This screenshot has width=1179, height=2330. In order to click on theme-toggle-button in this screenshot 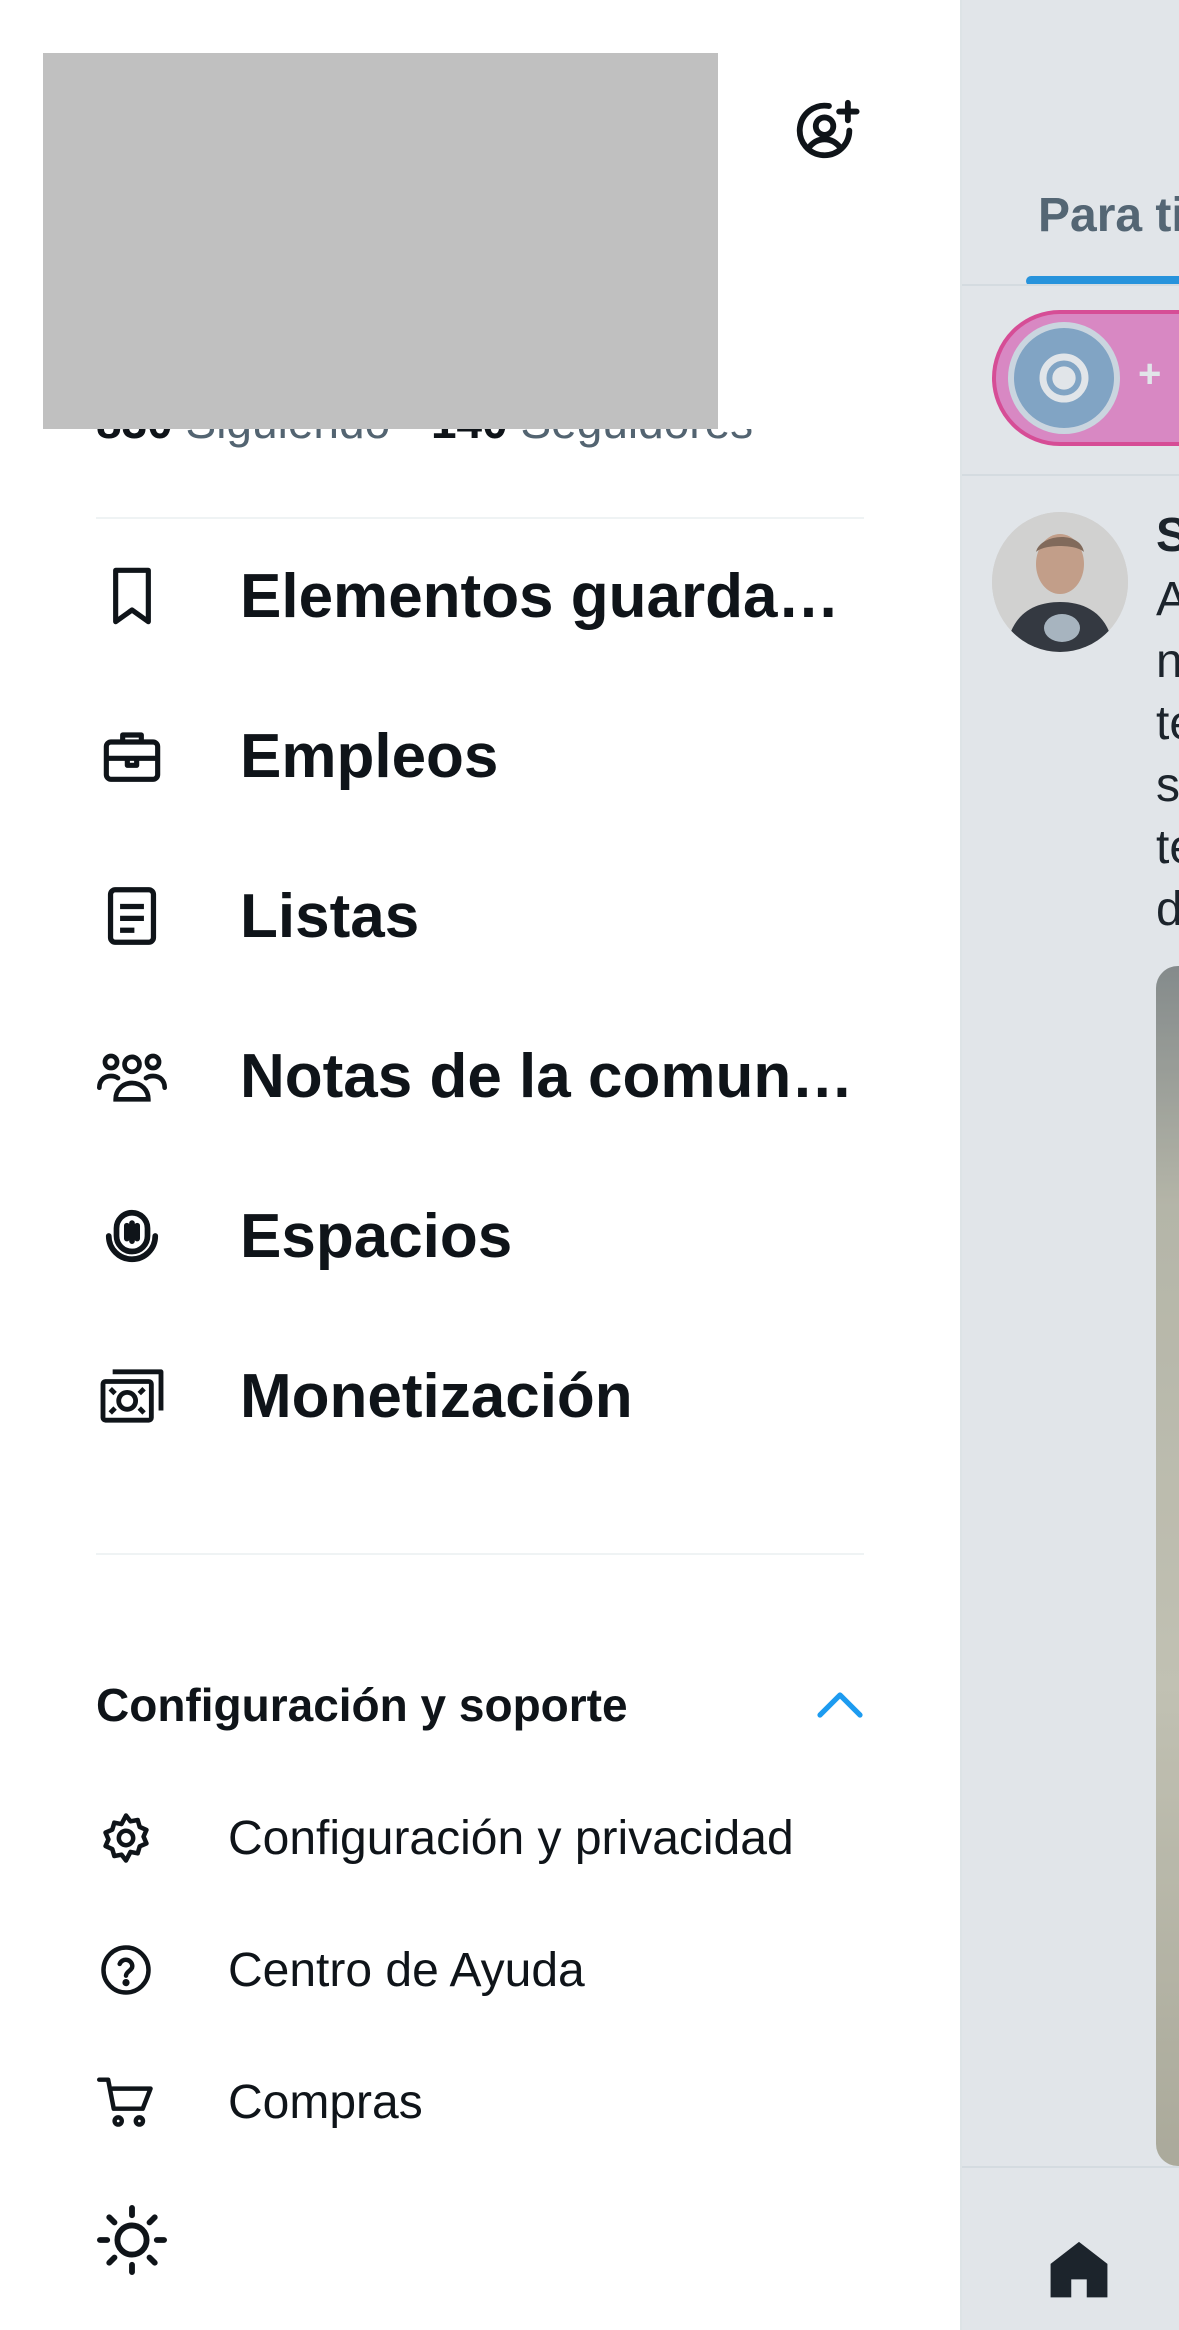, I will do `click(132, 2240)`.